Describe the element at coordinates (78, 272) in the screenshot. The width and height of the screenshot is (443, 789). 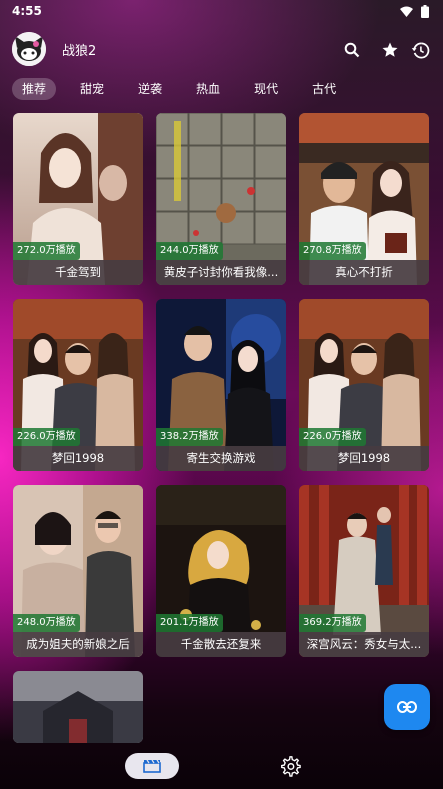
I see `card-title: 千金驾到` at that location.